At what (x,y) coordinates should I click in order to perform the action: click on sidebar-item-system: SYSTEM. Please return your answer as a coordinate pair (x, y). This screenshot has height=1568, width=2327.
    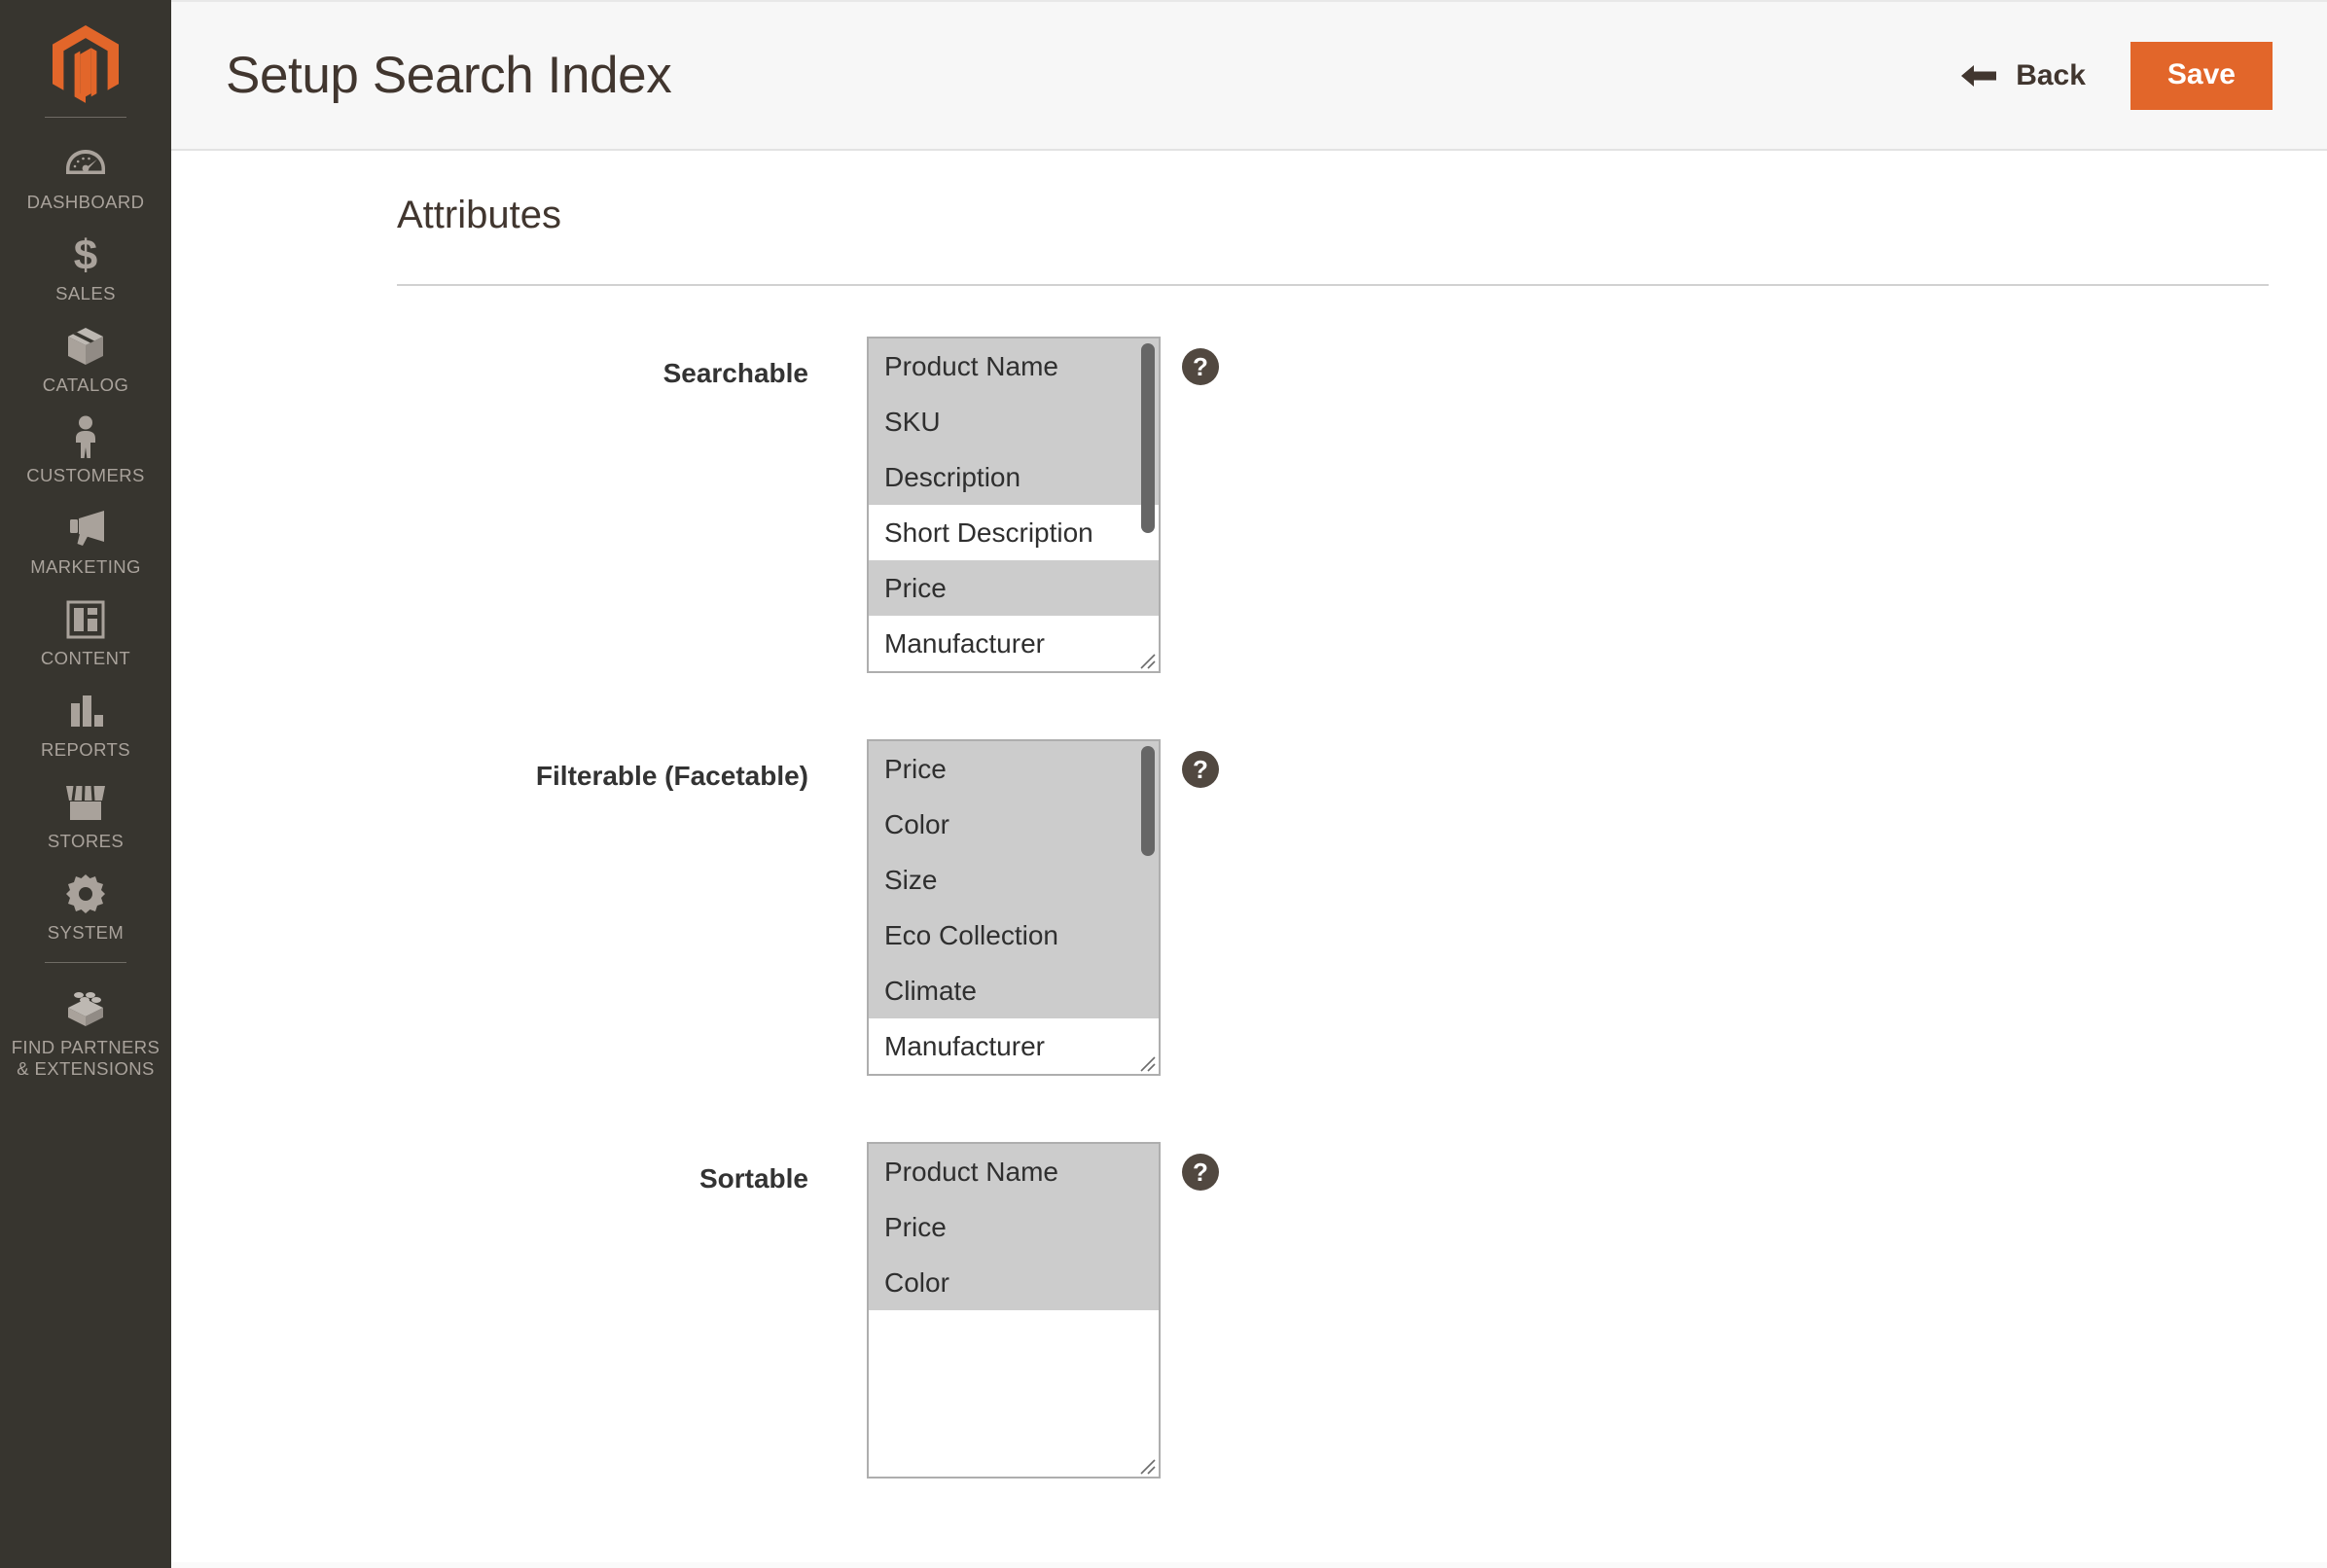
    Looking at the image, I should click on (85, 907).